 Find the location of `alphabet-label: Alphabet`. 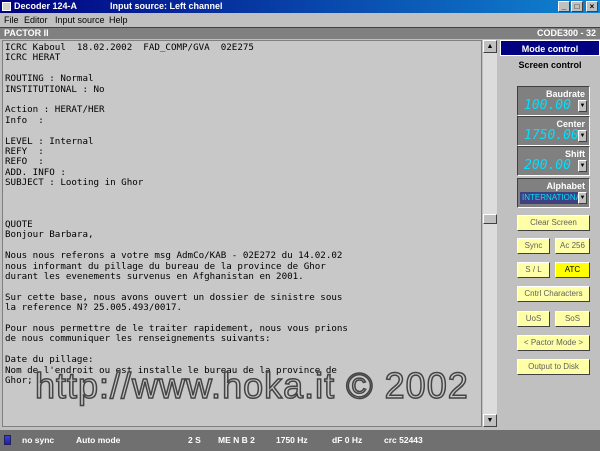

alphabet-label: Alphabet is located at coordinates (565, 186).